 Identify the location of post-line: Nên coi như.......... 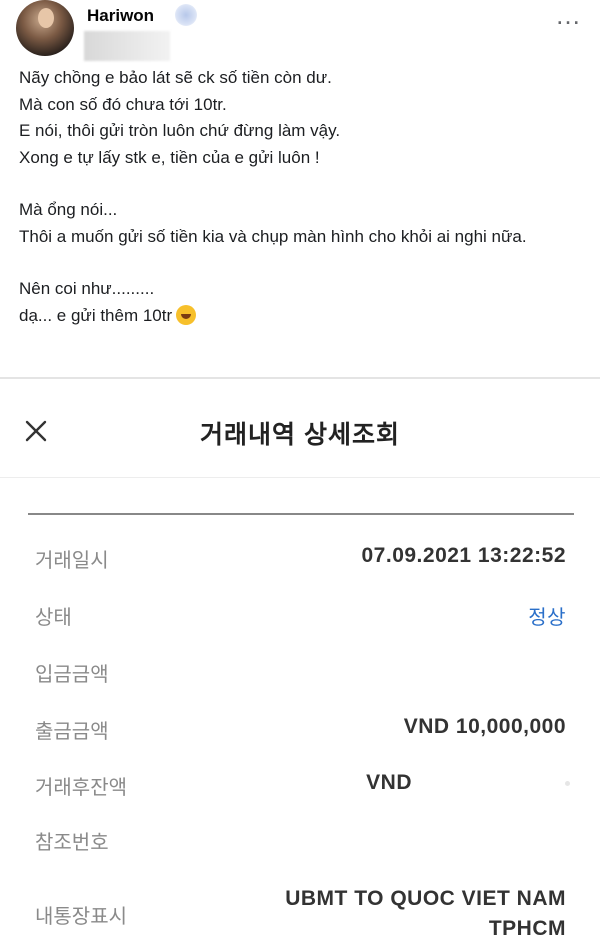
(87, 288).